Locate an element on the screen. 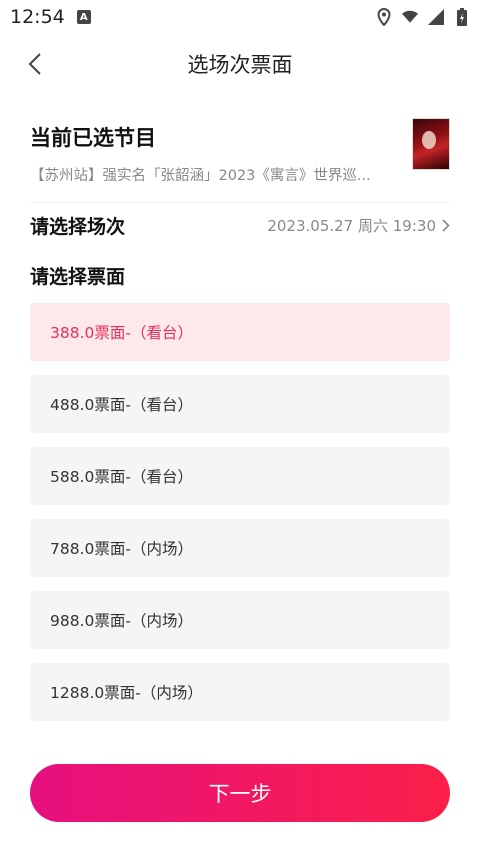  show-poster-image is located at coordinates (431, 144).